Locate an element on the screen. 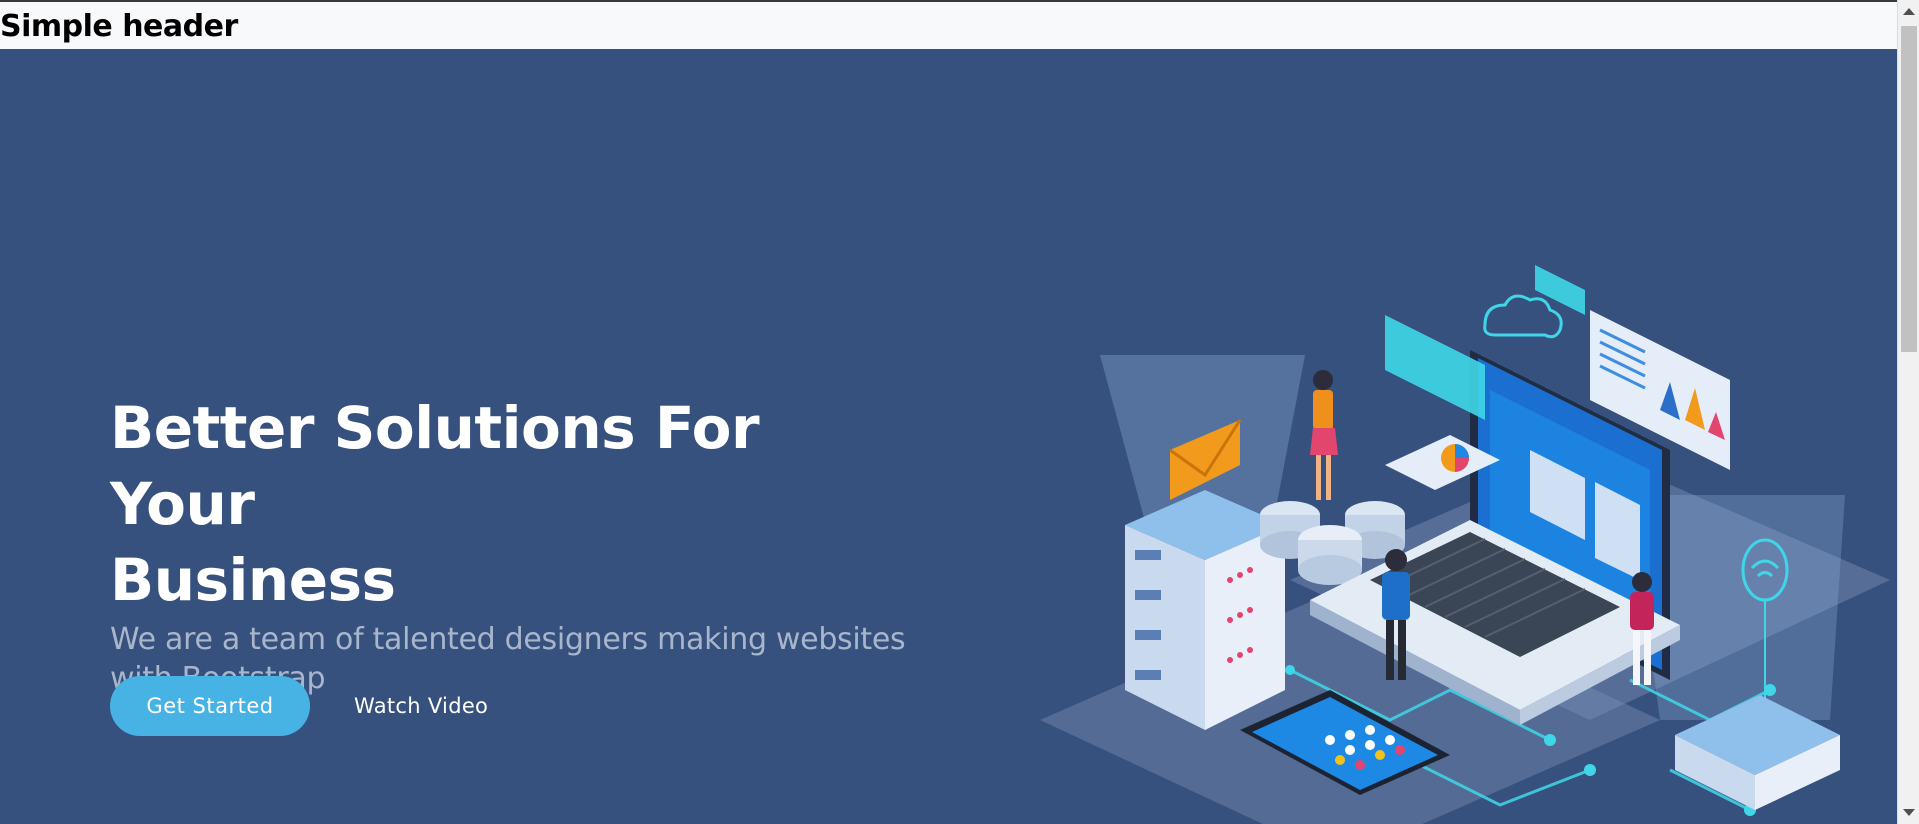 The width and height of the screenshot is (1919, 824). hero-title: Better Solutions For Your Business is located at coordinates (510, 504).